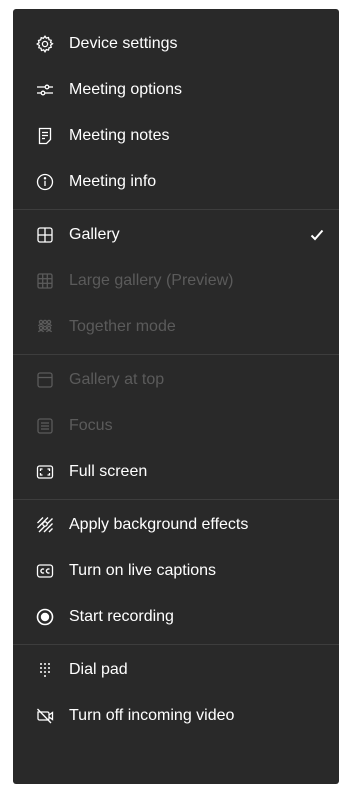 The image size is (340, 791). I want to click on menu-item-label: Device settings, so click(123, 43).